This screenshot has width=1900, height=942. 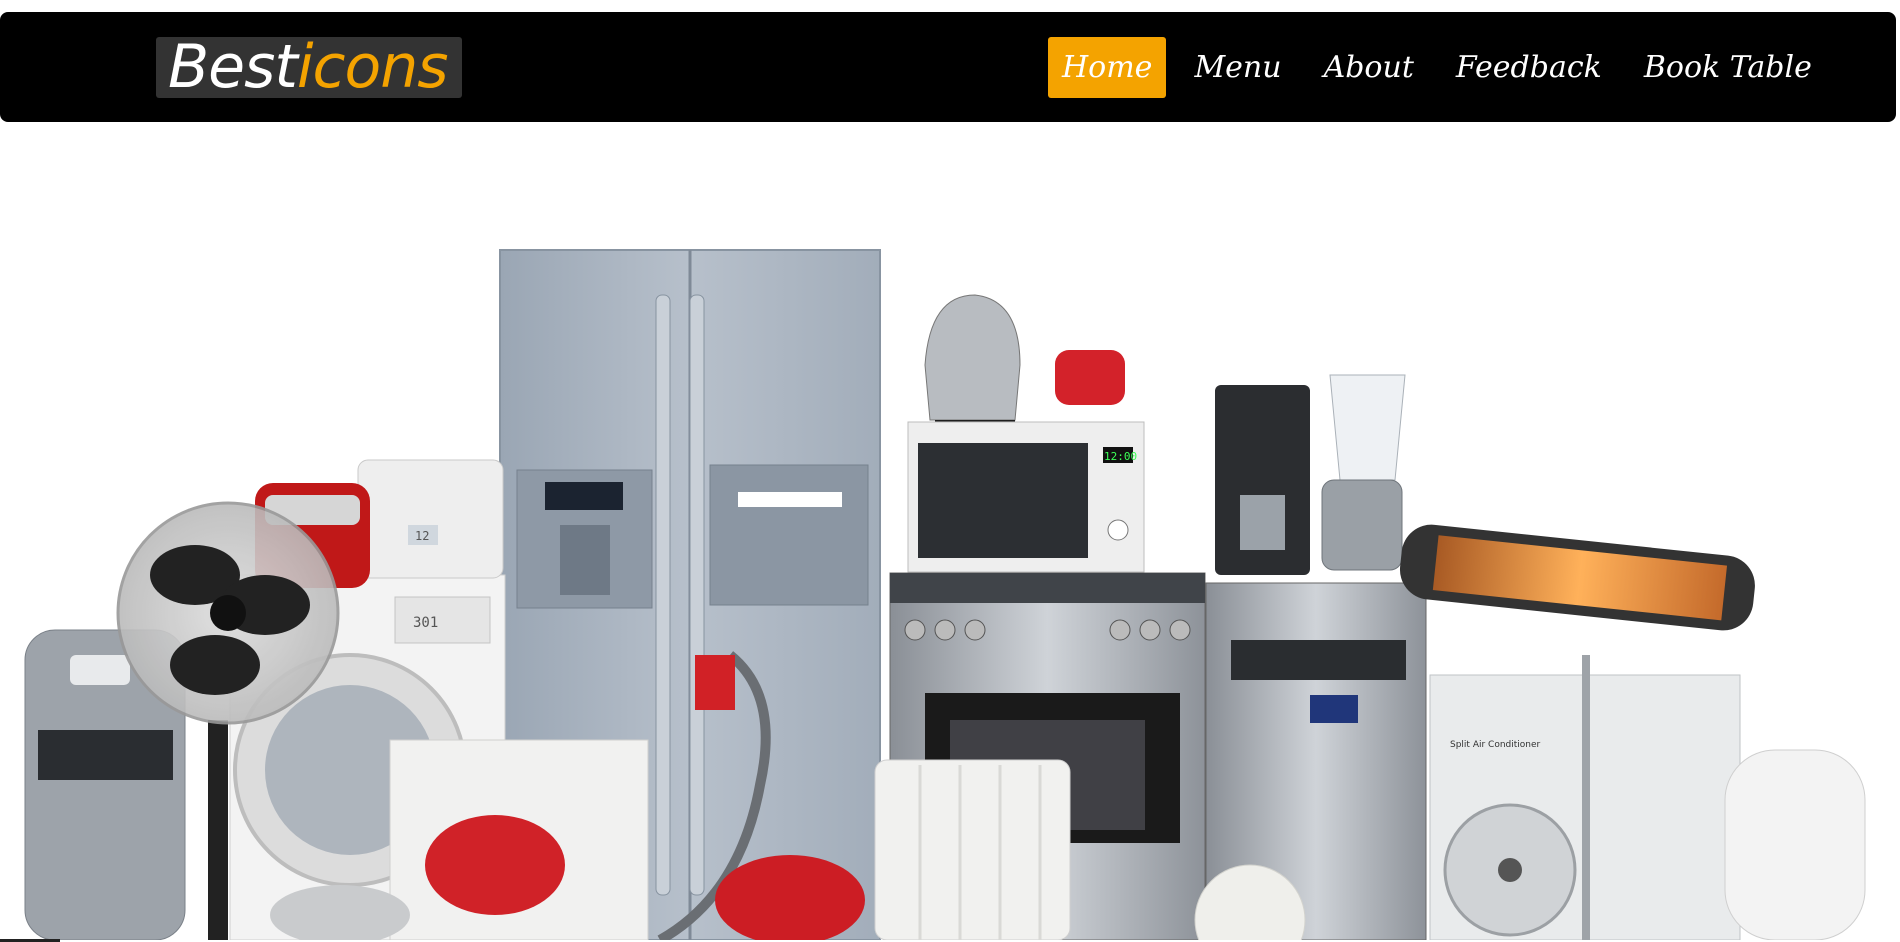 I want to click on dehydrator-display: 12, so click(x=422, y=536).